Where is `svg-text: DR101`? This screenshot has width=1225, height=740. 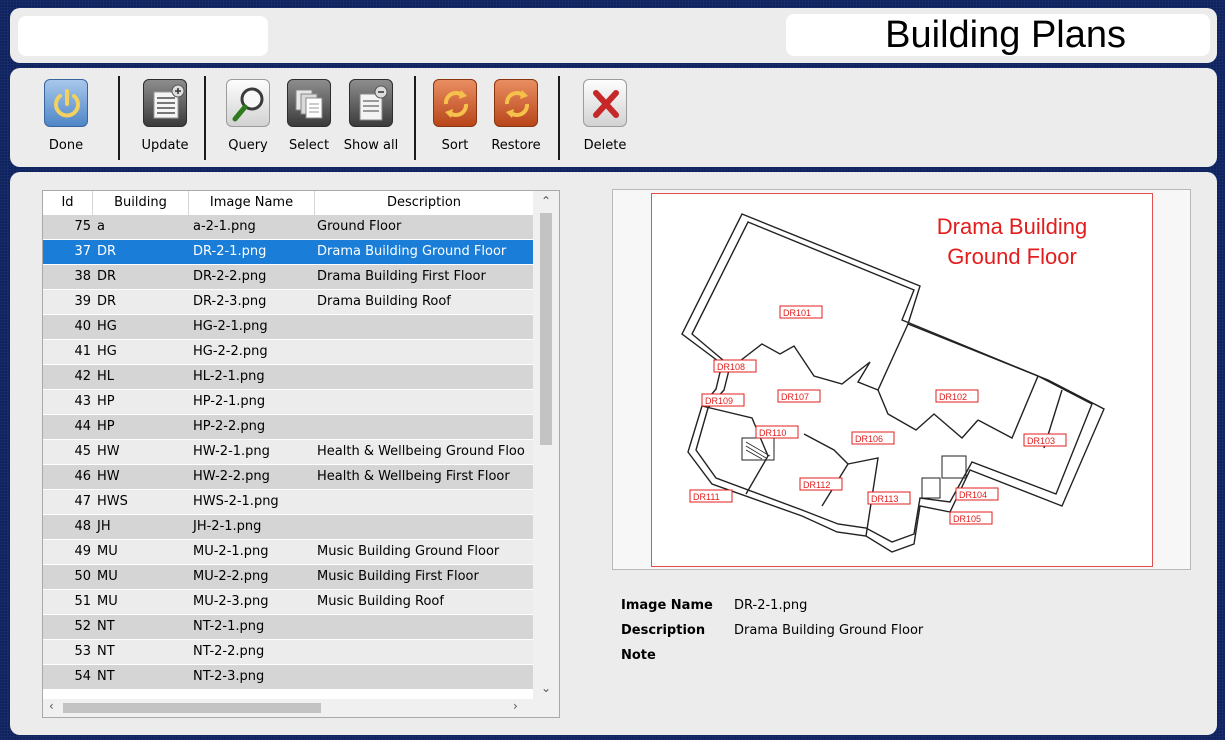
svg-text: DR101 is located at coordinates (797, 313).